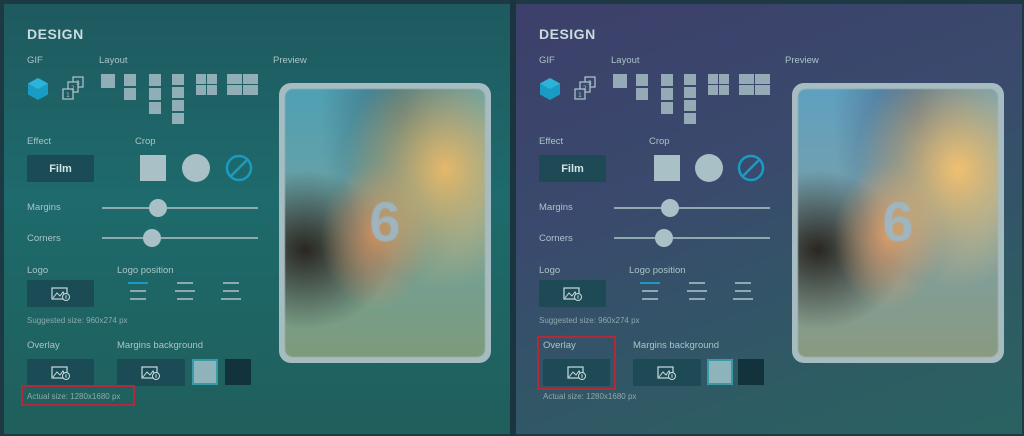 The width and height of the screenshot is (1024, 436). I want to click on highlight-overlay, so click(576, 363).